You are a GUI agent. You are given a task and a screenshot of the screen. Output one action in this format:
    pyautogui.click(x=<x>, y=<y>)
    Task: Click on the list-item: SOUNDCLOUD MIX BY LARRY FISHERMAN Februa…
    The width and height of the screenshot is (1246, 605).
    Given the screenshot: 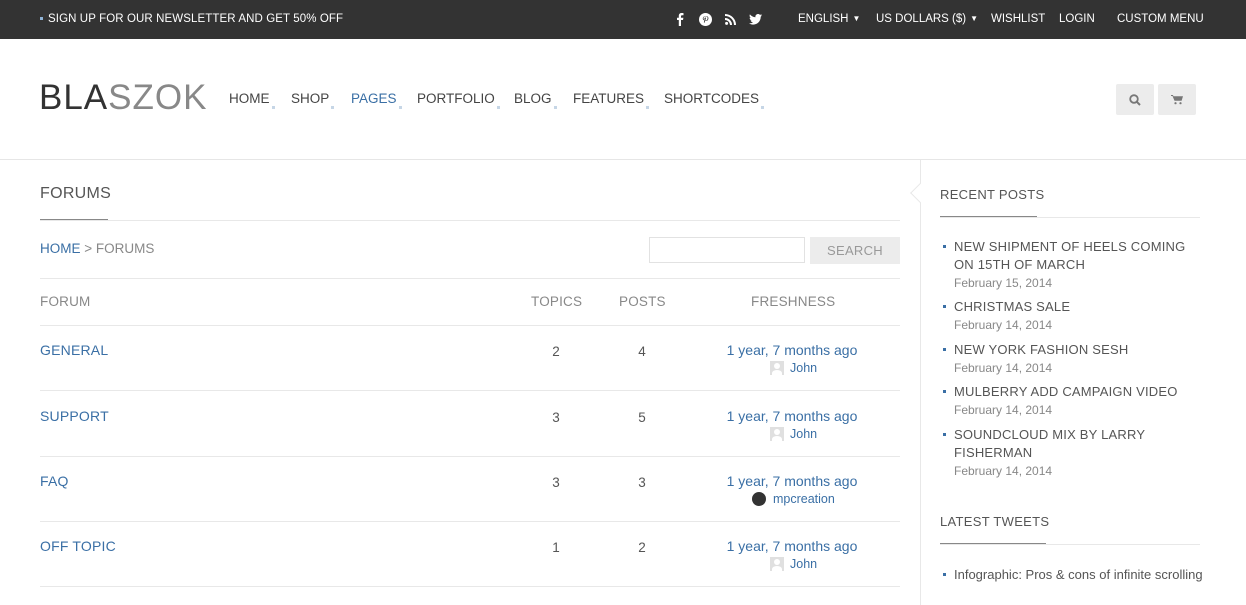 What is the action you would take?
    pyautogui.click(x=1072, y=453)
    